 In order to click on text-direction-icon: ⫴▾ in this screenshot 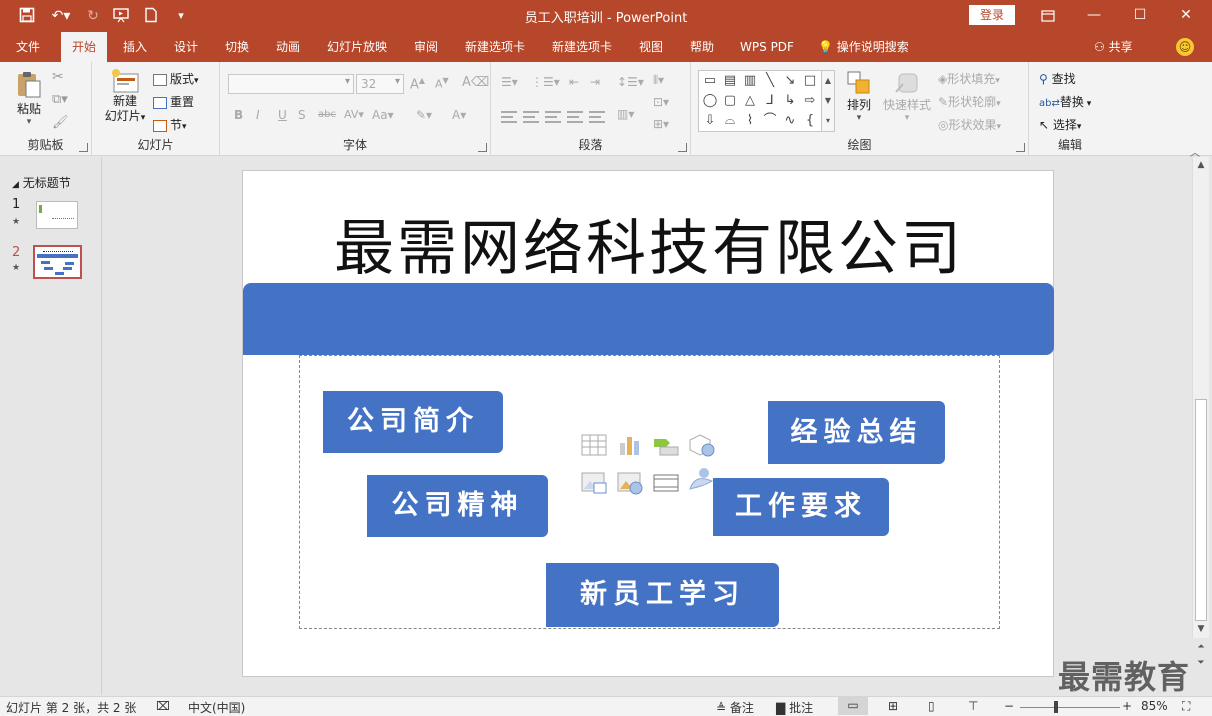, I will do `click(658, 80)`.